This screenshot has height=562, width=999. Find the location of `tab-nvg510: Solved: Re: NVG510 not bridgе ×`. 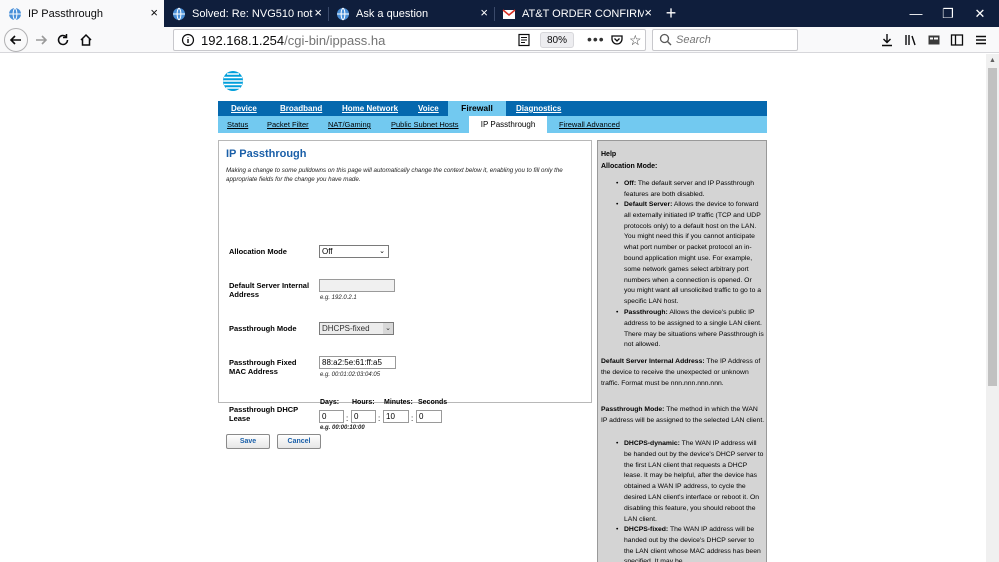

tab-nvg510: Solved: Re: NVG510 not bridgе × is located at coordinates (246, 13).